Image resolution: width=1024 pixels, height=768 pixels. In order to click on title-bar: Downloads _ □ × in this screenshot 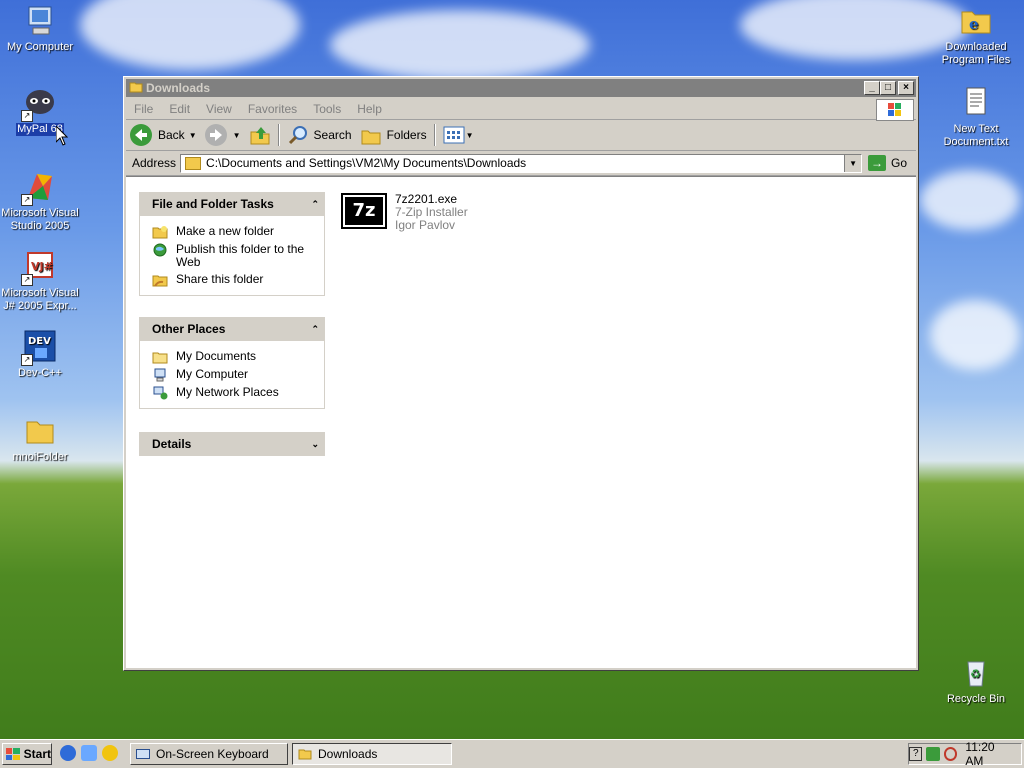, I will do `click(521, 88)`.